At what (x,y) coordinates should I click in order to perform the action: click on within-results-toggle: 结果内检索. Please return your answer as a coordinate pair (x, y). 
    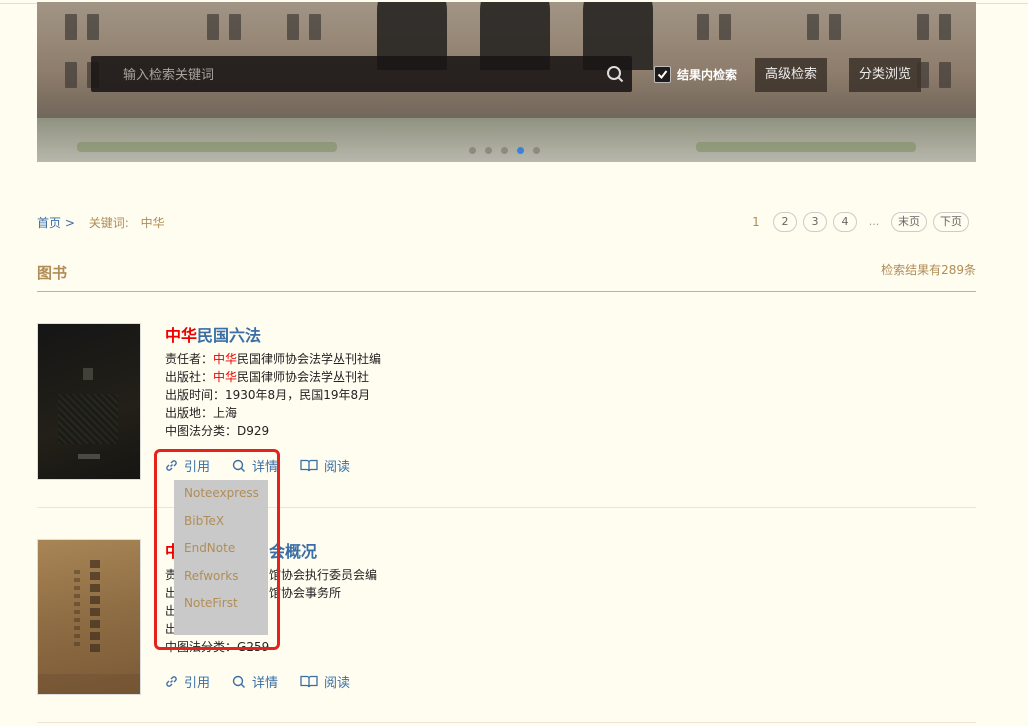
    Looking at the image, I should click on (695, 74).